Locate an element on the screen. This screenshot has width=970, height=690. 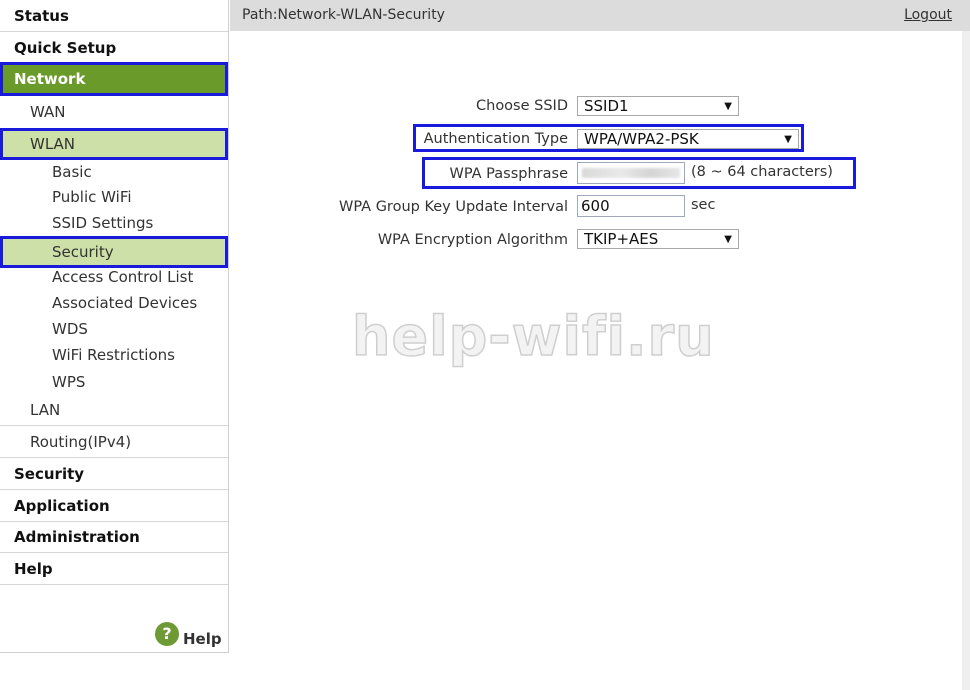
nav-status-label: Status is located at coordinates (41, 15).